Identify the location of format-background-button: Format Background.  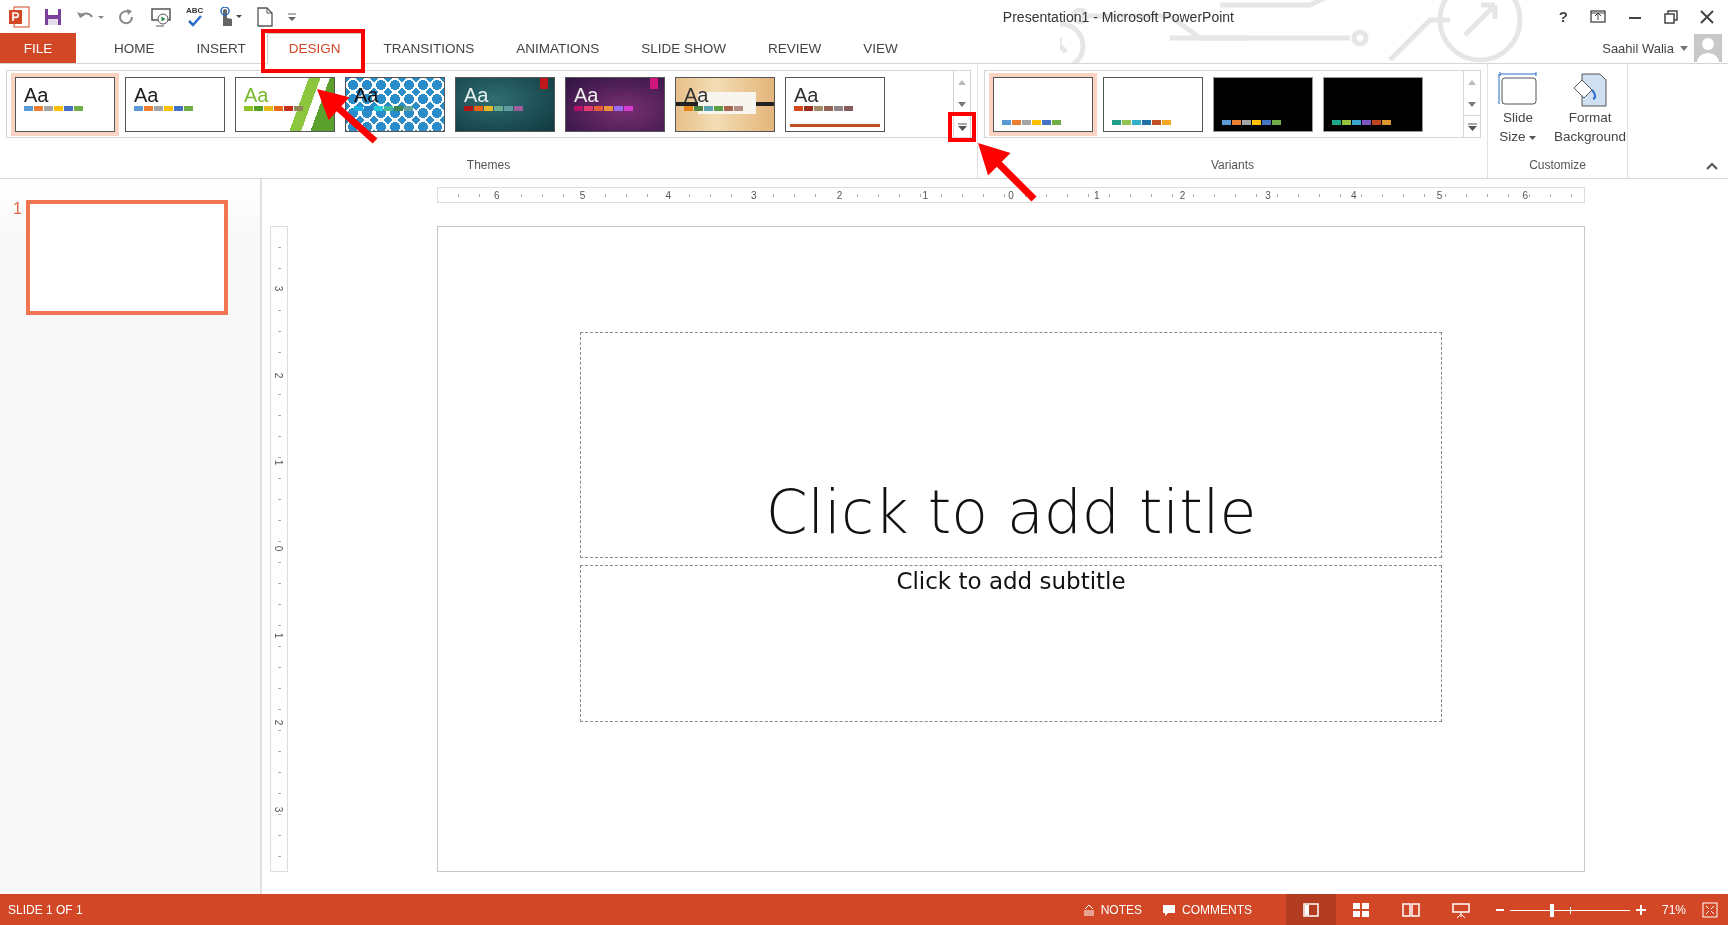
(1590, 109).